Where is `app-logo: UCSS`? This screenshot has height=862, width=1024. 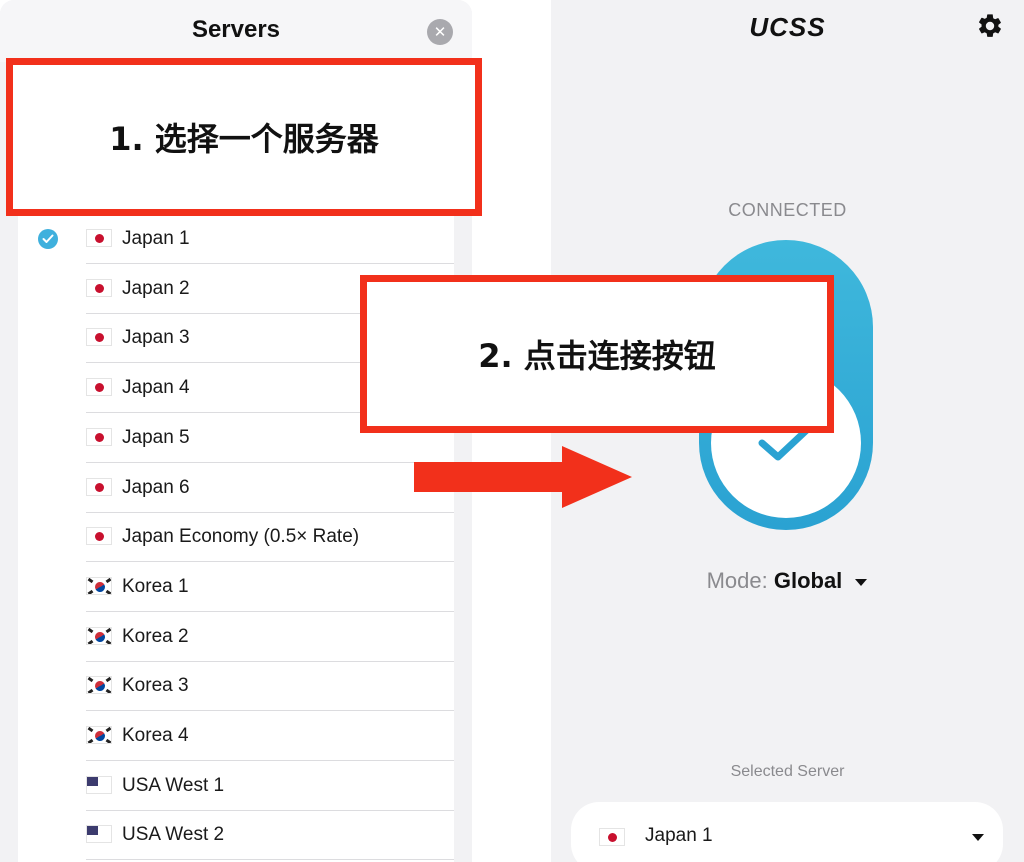
app-logo: UCSS is located at coordinates (787, 27).